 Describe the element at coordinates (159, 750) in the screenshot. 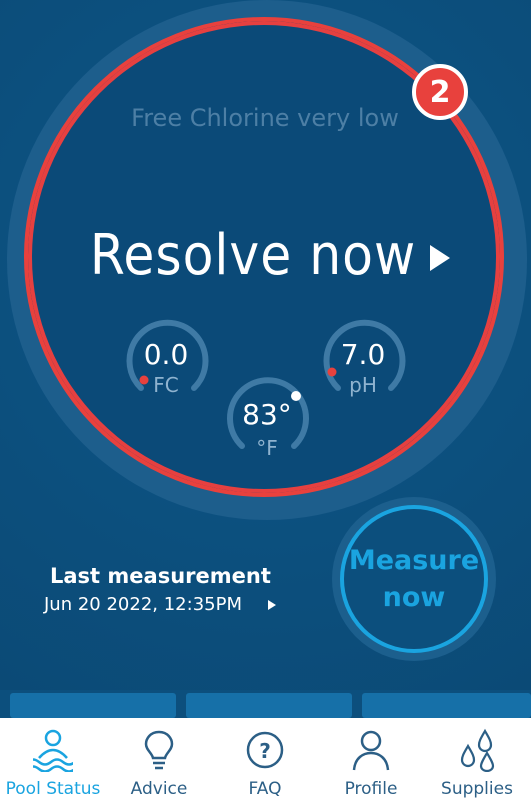

I see `lightbulb-icon` at that location.